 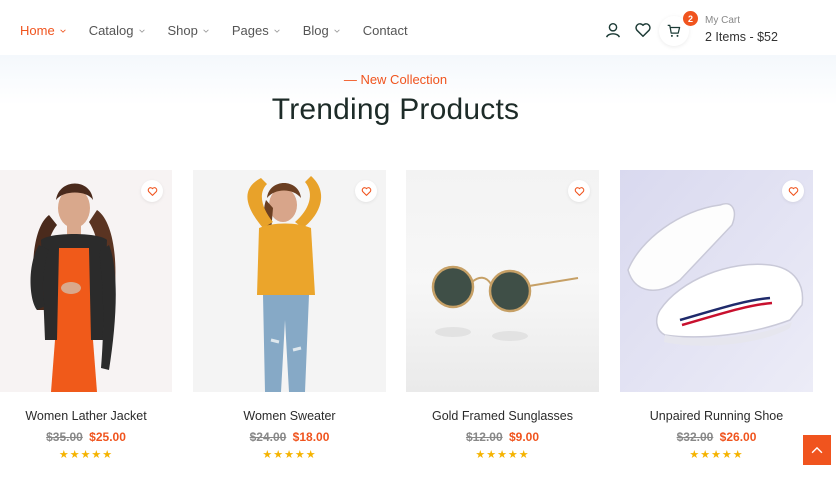 What do you see at coordinates (311, 437) in the screenshot?
I see `current-price: $18.00` at bounding box center [311, 437].